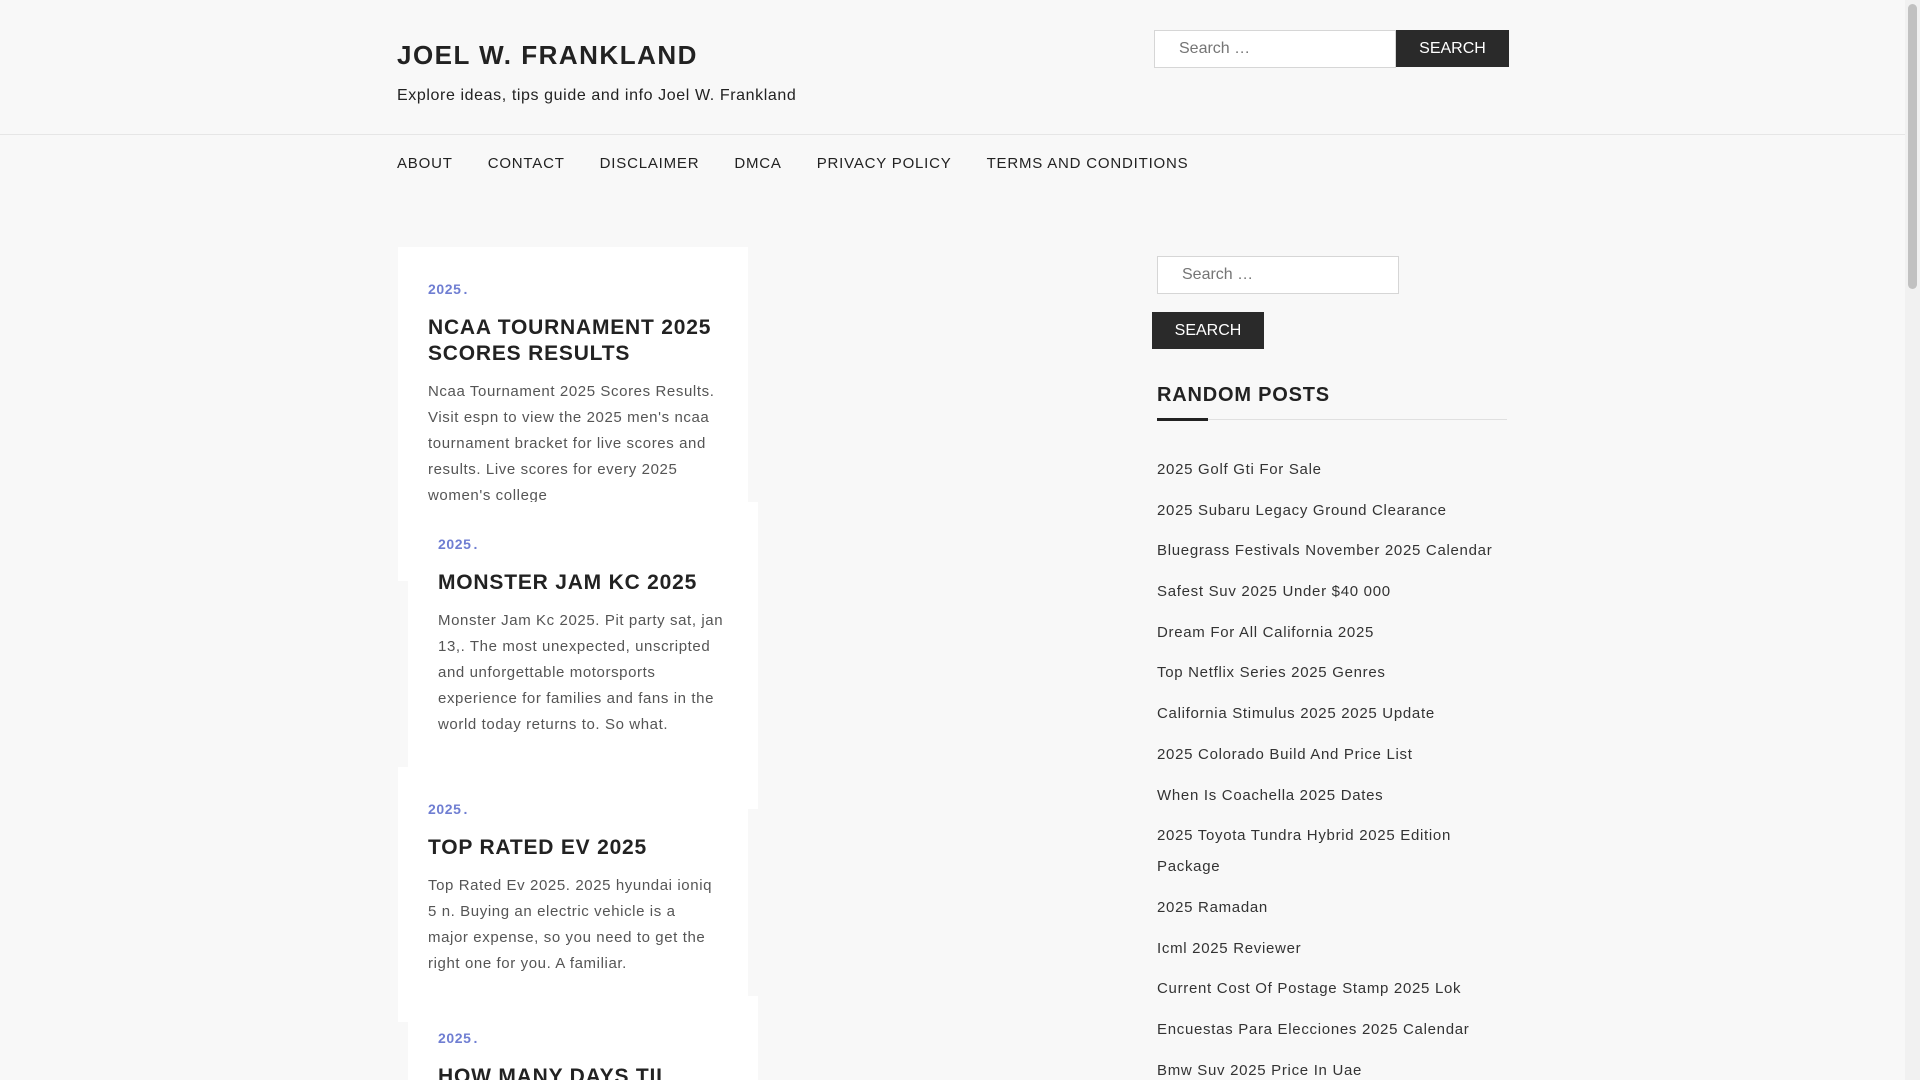  I want to click on page-scrollbar, so click(1912, 540).